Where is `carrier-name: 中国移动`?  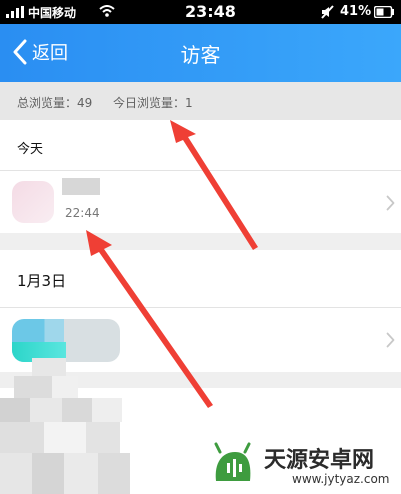 carrier-name: 中国移动 is located at coordinates (52, 13).